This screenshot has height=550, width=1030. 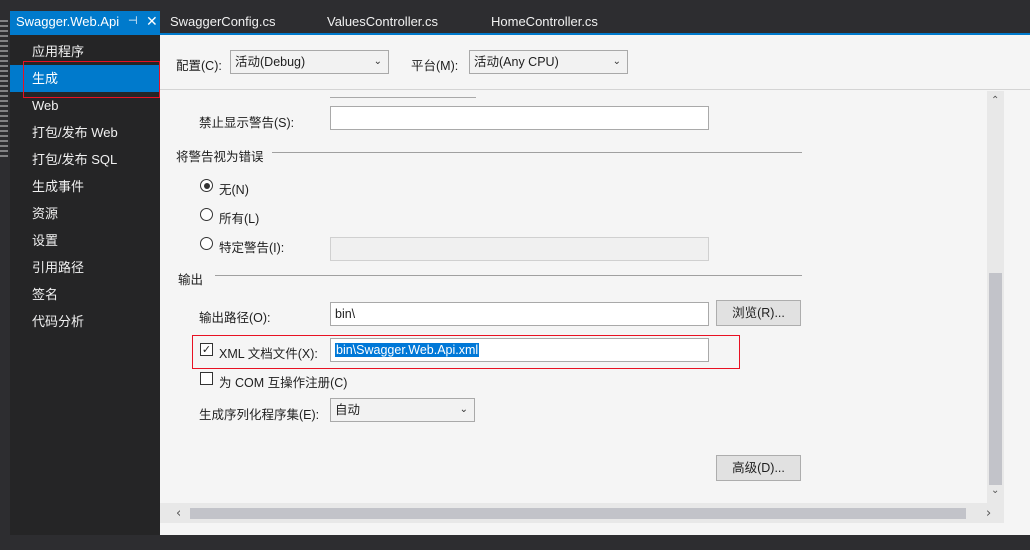 What do you see at coordinates (45, 105) in the screenshot?
I see `sidebar-item-label: Web` at bounding box center [45, 105].